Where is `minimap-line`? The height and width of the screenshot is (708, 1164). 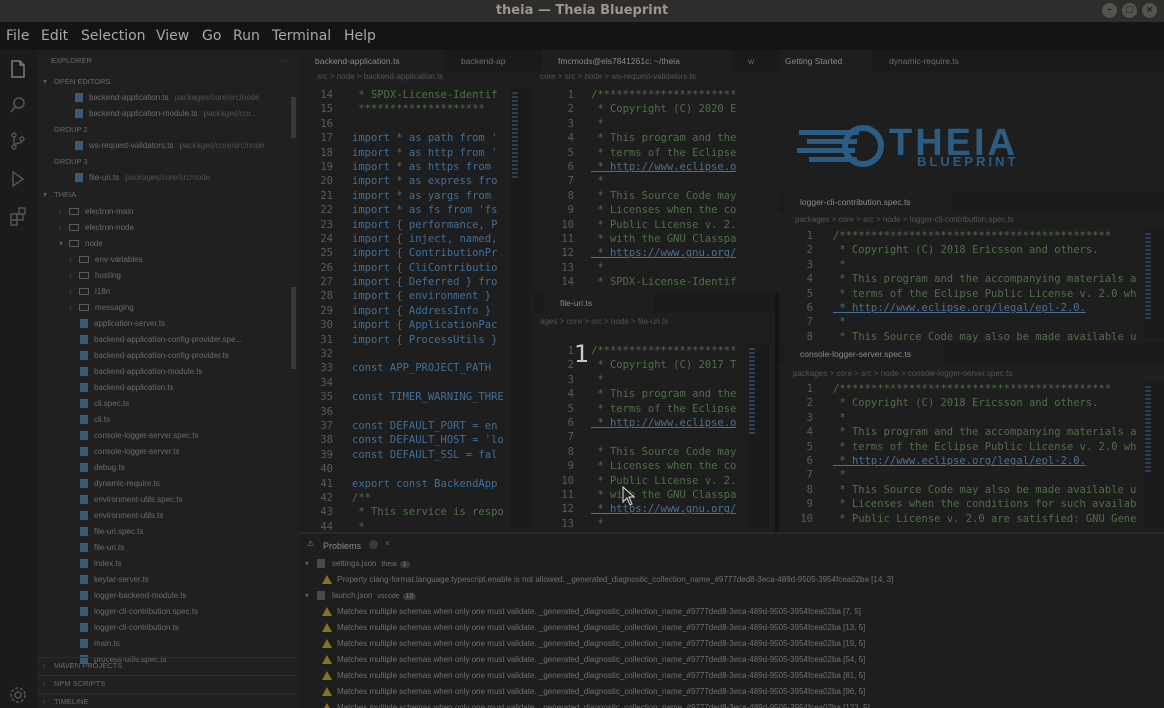
minimap-line is located at coordinates (1148, 447).